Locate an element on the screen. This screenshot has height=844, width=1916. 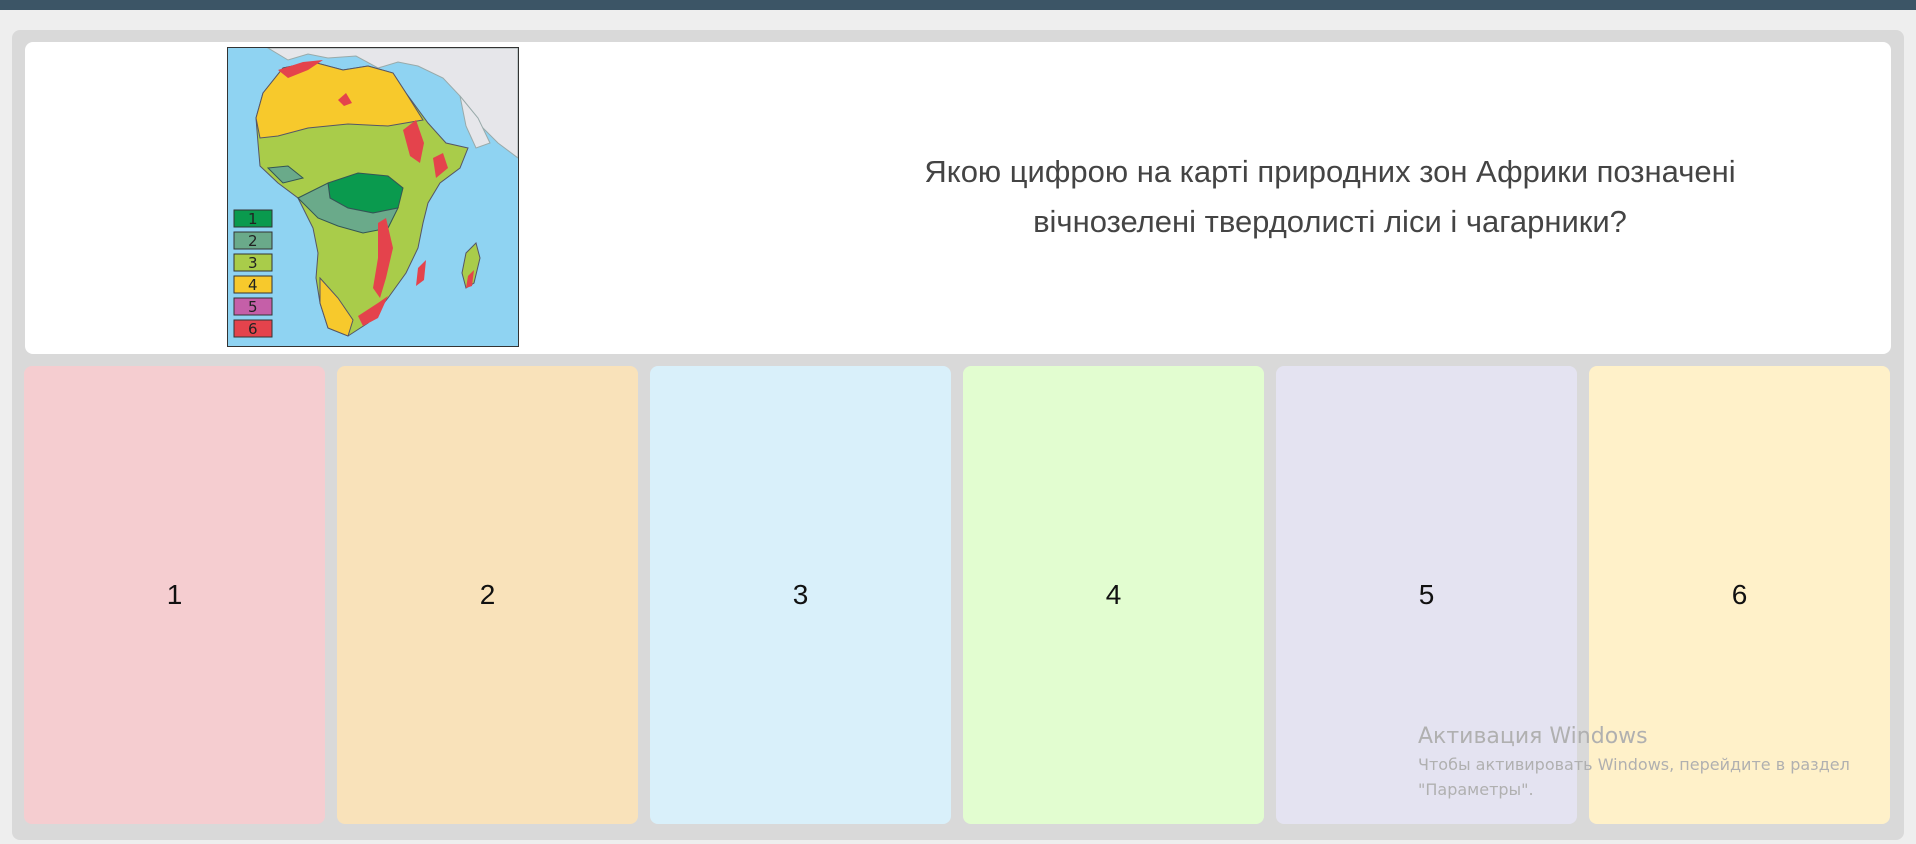
answer-label: 6 is located at coordinates (1739, 594).